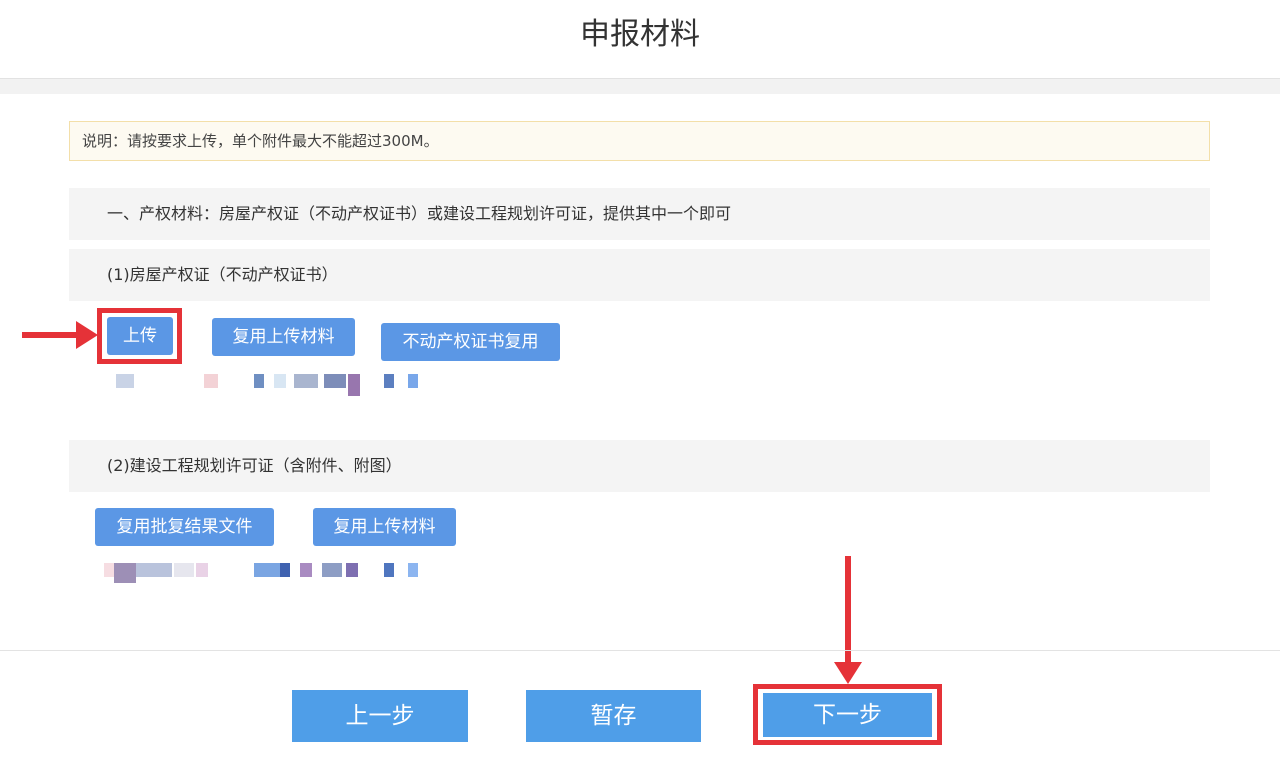 This screenshot has width=1280, height=763. Describe the element at coordinates (639, 214) in the screenshot. I see `section-property-title: 一、产权材料：房屋产权证（不动产权证书）或建设工程规划许可证，提供其中一个即可` at that location.